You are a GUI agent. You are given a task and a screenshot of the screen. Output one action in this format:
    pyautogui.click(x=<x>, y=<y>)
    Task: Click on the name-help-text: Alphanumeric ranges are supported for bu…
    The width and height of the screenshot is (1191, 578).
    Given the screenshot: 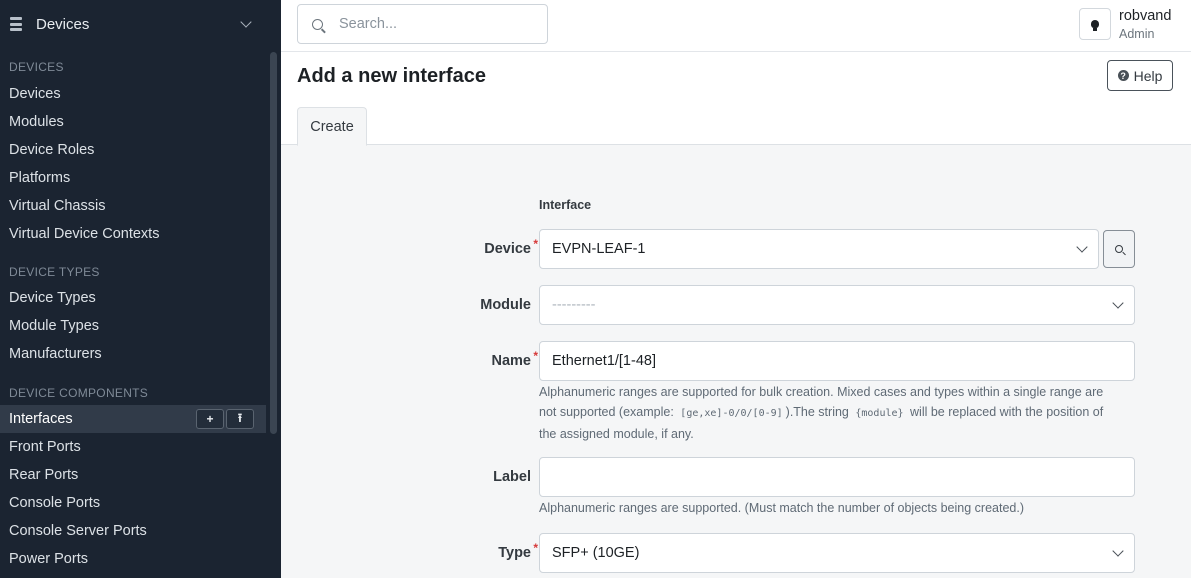 What is the action you would take?
    pyautogui.click(x=839, y=413)
    